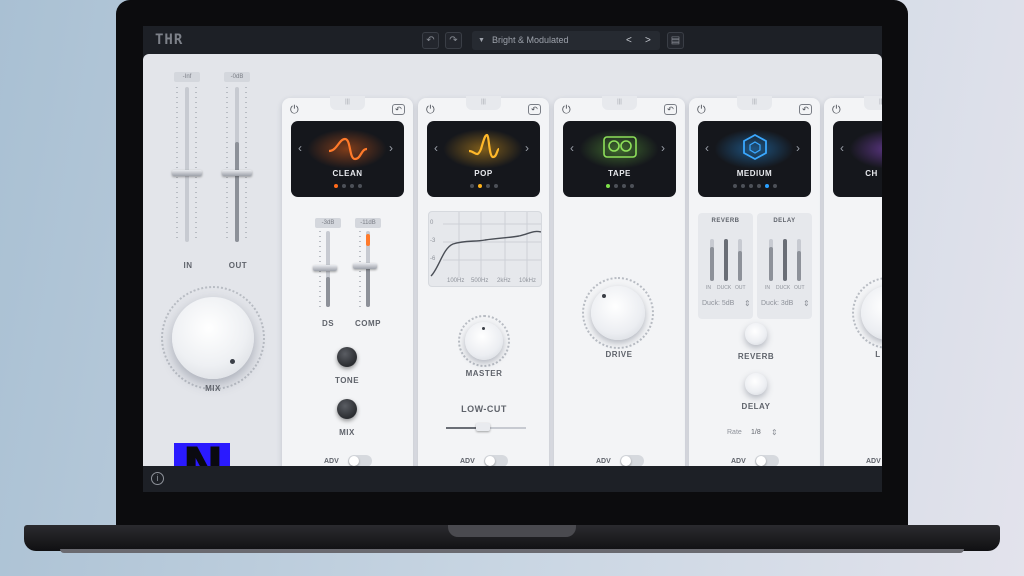 This screenshot has width=1024, height=576. What do you see at coordinates (484, 341) in the screenshot?
I see `master-knob` at bounding box center [484, 341].